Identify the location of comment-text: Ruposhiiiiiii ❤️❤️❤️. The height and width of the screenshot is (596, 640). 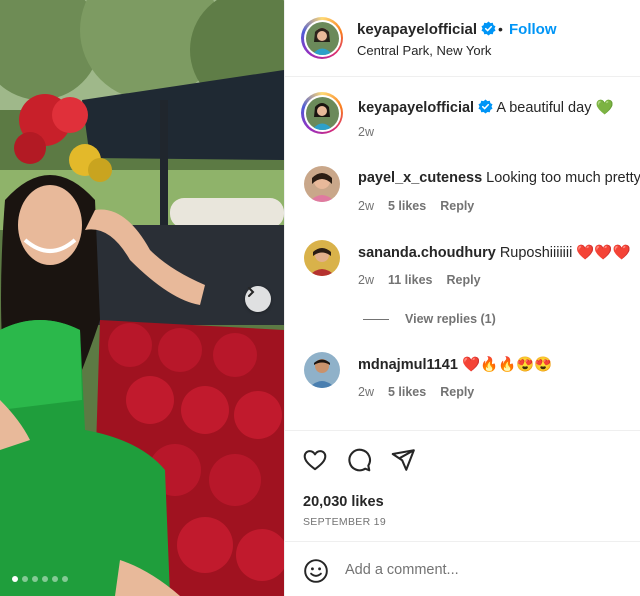
(565, 253).